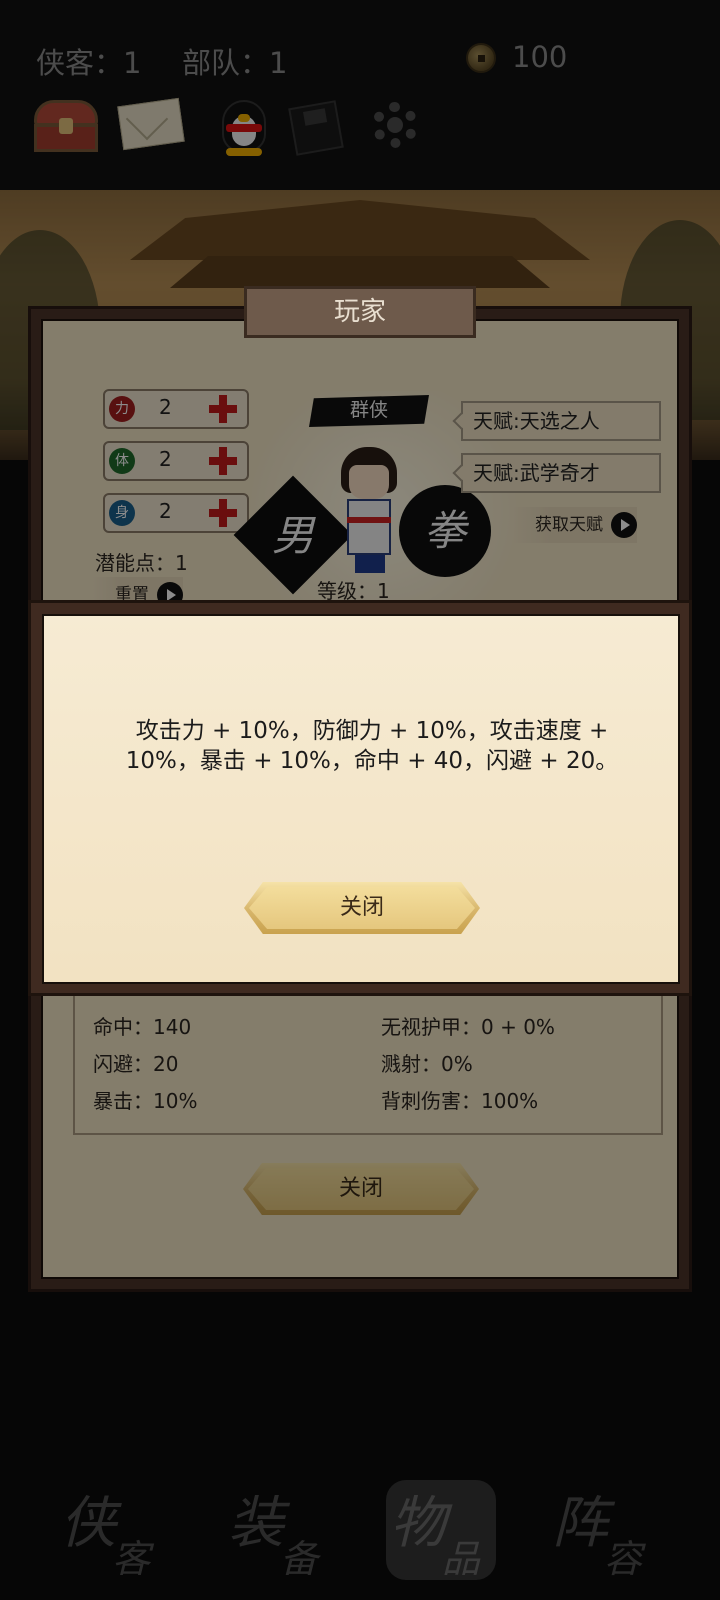 The height and width of the screenshot is (1600, 720). I want to click on nav-equipment-big: 装, so click(256, 1523).